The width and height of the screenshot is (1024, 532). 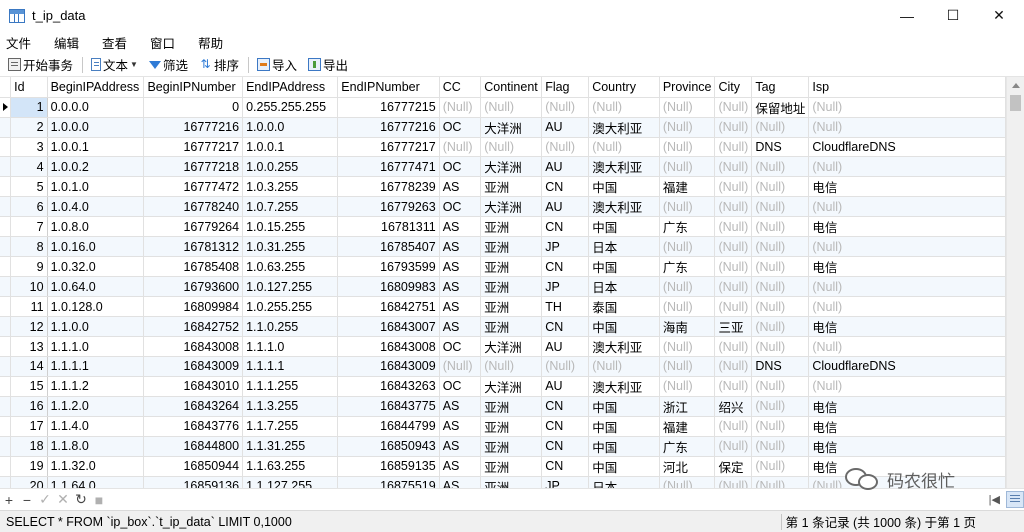 What do you see at coordinates (511, 347) in the screenshot?
I see `table-cell: 大洋洲` at bounding box center [511, 347].